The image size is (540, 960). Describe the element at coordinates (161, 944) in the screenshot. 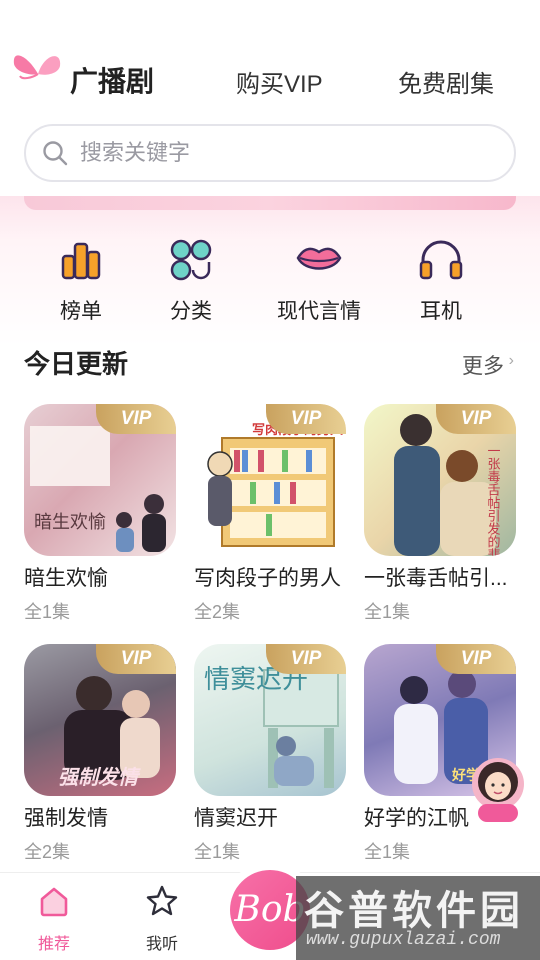

I see `nav-label: 我听` at that location.